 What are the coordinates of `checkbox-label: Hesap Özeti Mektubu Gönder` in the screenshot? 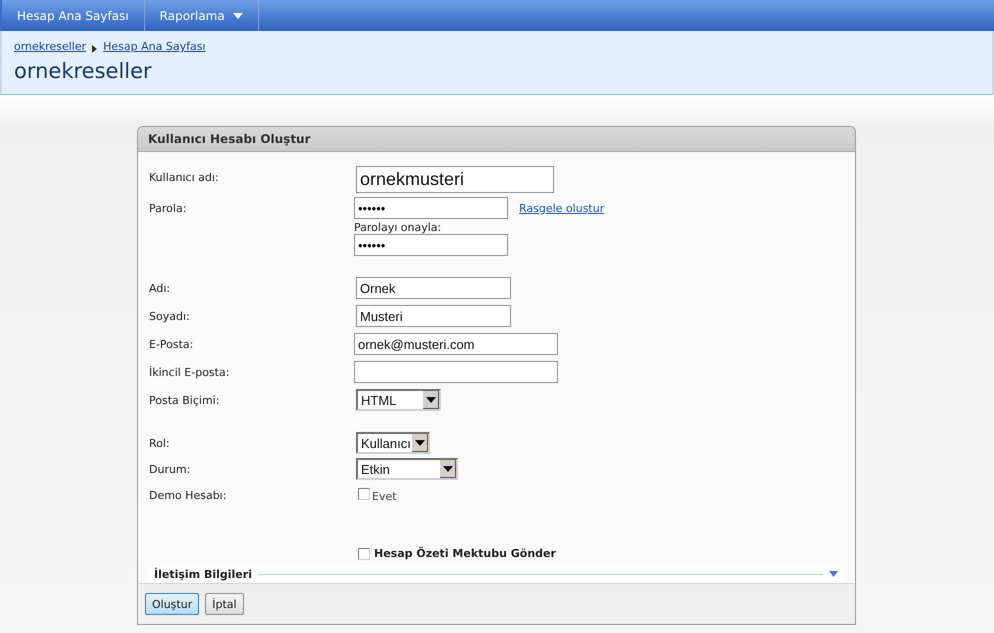 It's located at (465, 553).